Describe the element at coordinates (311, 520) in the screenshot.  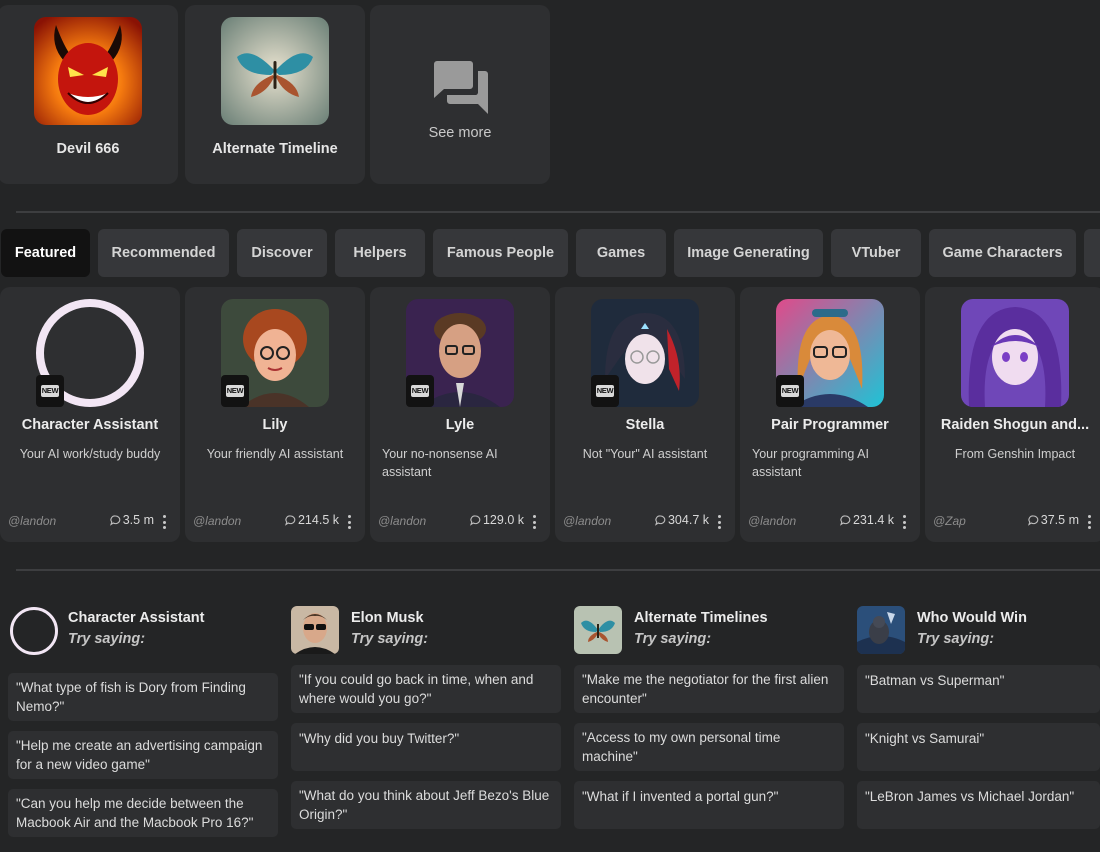
I see `chat-count: 214.5 k` at that location.